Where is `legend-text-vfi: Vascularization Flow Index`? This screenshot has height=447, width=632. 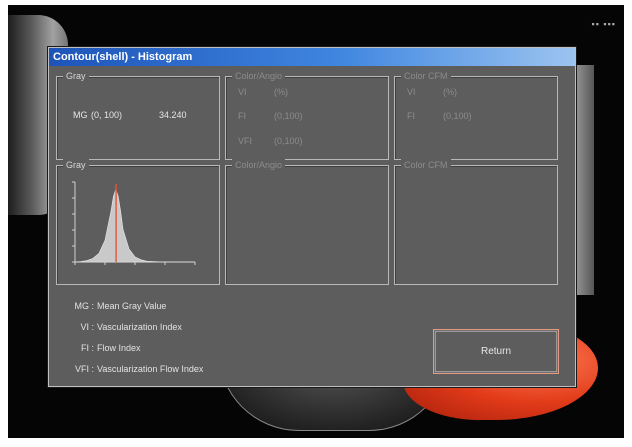
legend-text-vfi: Vascularization Flow Index is located at coordinates (150, 369).